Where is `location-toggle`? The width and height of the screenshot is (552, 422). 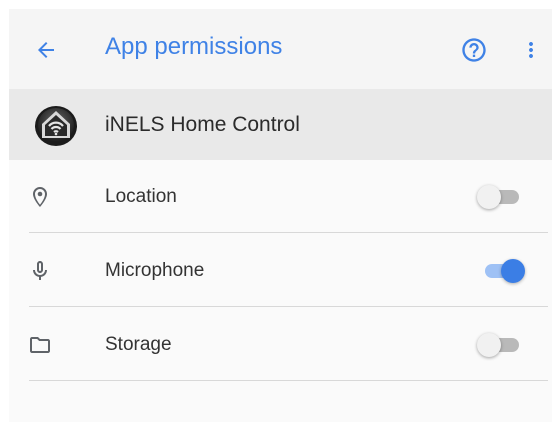 location-toggle is located at coordinates (501, 197).